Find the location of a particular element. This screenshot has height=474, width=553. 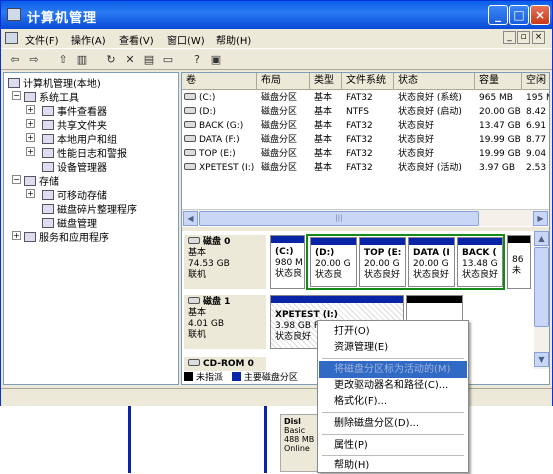

scroll-left-button: ◀ is located at coordinates (190, 218).